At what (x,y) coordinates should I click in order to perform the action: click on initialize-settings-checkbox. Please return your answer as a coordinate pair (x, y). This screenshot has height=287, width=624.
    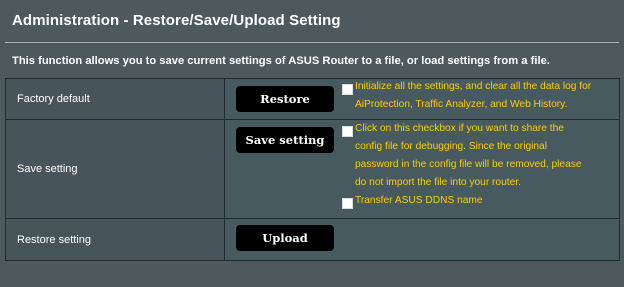
    Looking at the image, I should click on (347, 89).